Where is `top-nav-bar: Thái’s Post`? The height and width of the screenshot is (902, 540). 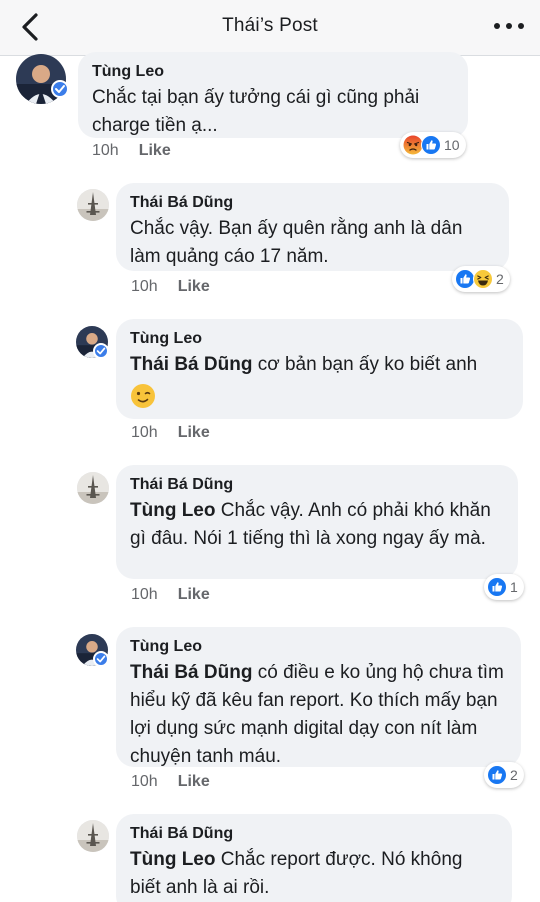
top-nav-bar: Thái’s Post is located at coordinates (270, 28).